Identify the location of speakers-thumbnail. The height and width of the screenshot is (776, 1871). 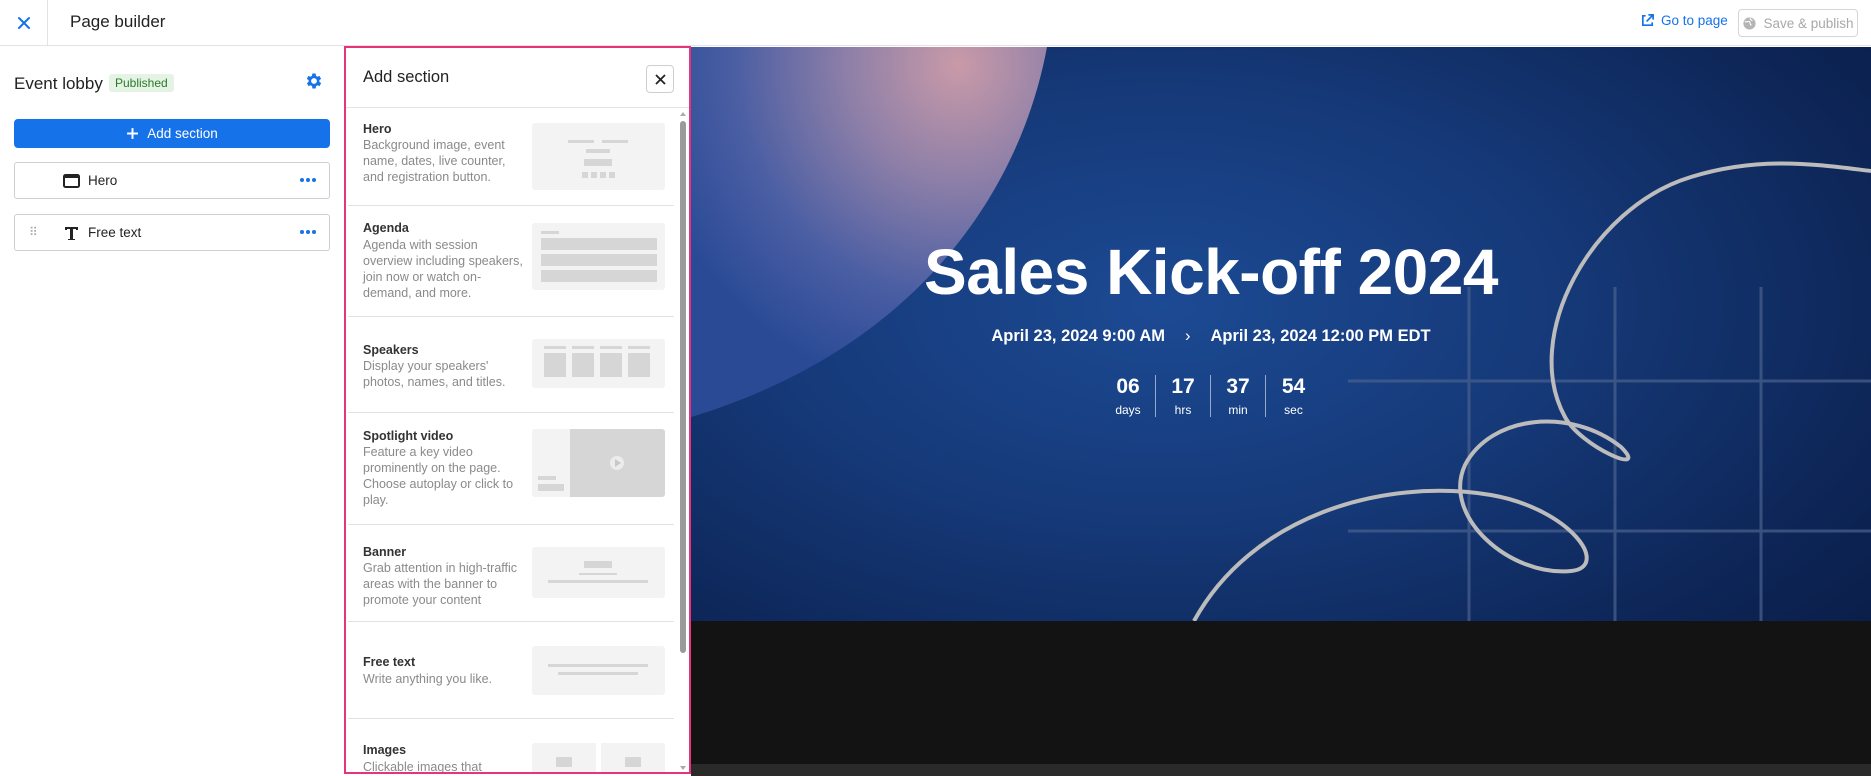
(598, 363).